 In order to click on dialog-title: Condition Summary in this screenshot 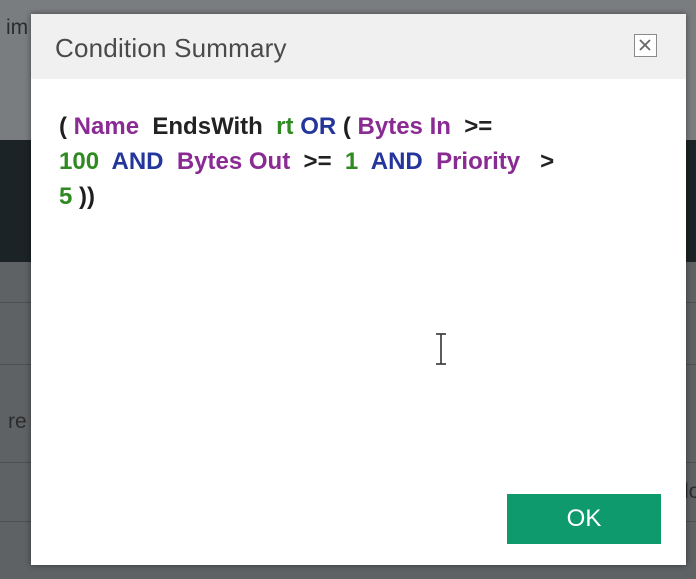, I will do `click(171, 48)`.